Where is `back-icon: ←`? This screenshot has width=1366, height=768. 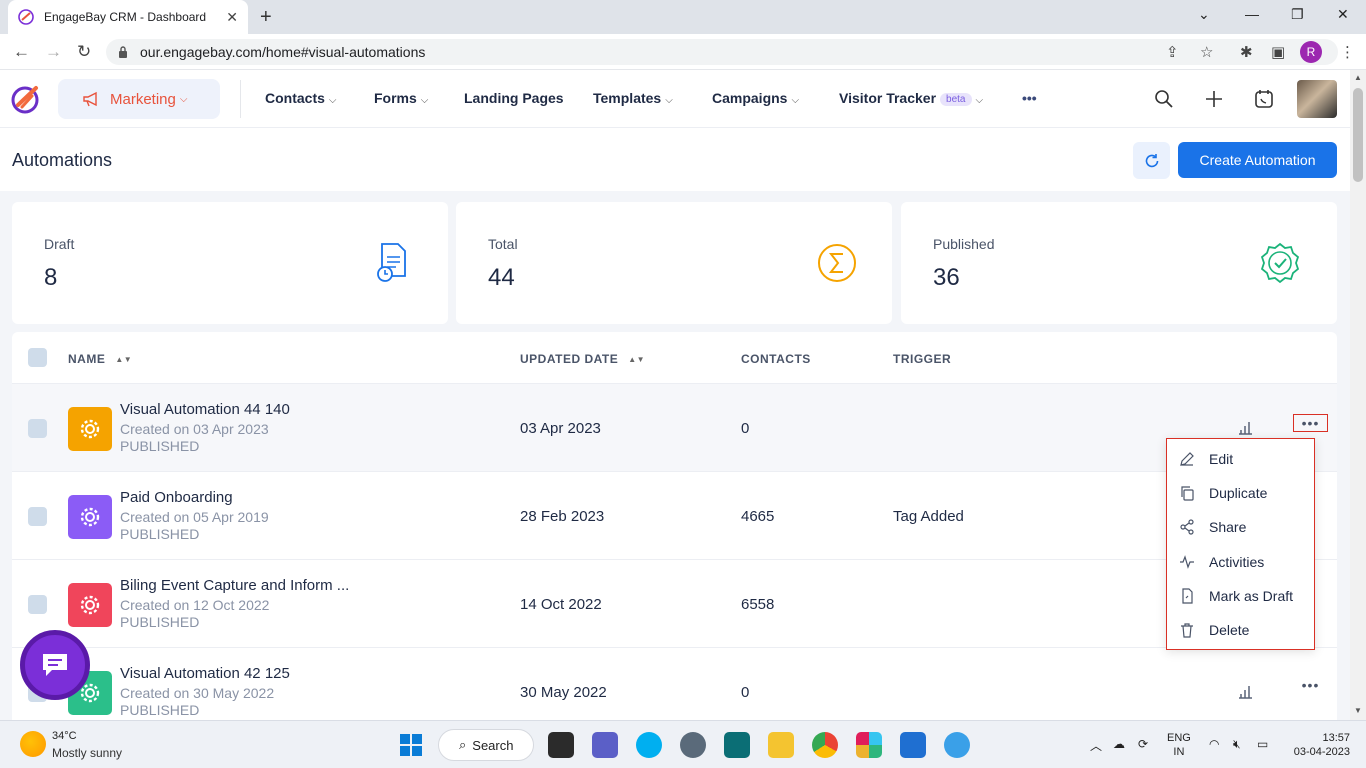 back-icon: ← is located at coordinates (21, 52).